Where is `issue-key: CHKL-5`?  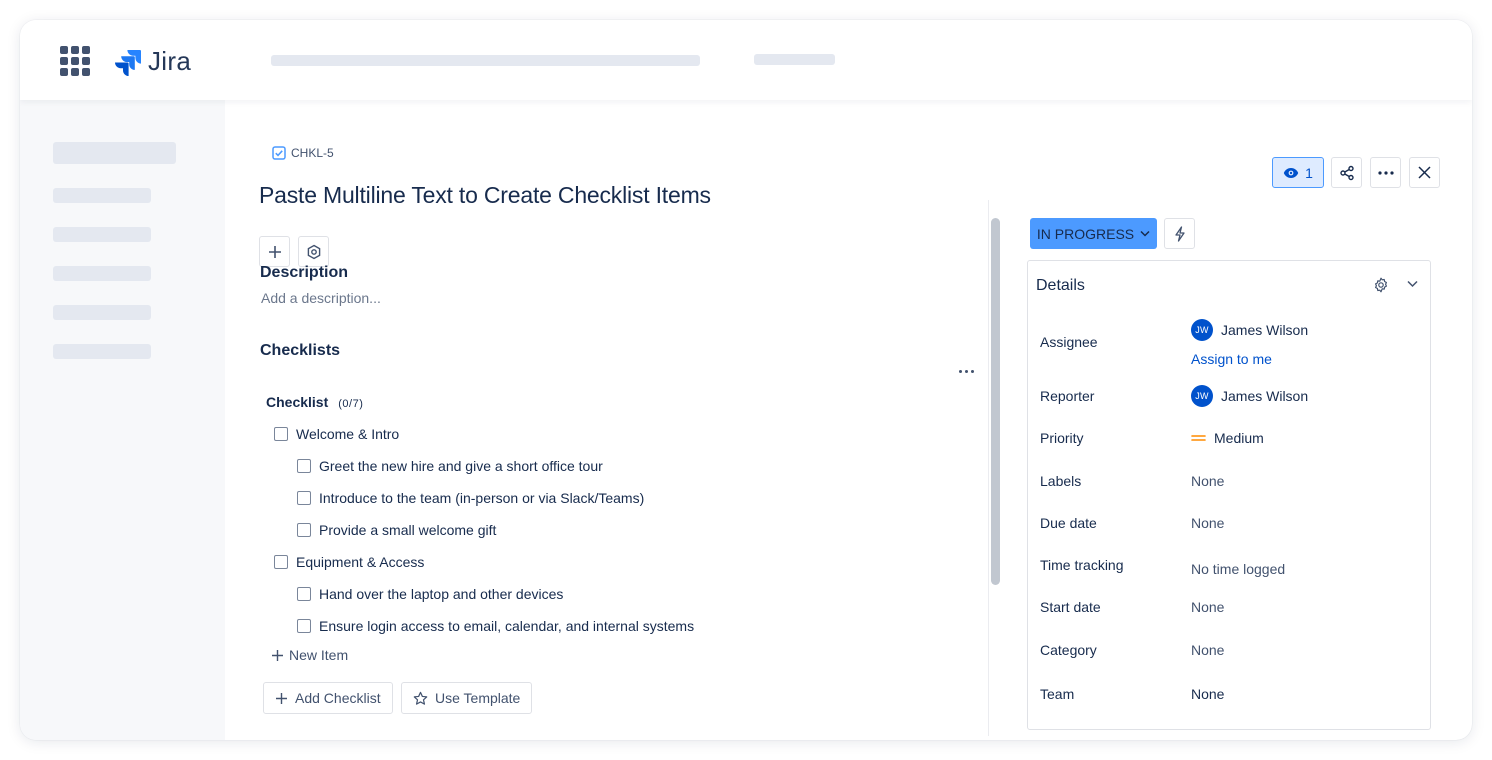 issue-key: CHKL-5 is located at coordinates (312, 153).